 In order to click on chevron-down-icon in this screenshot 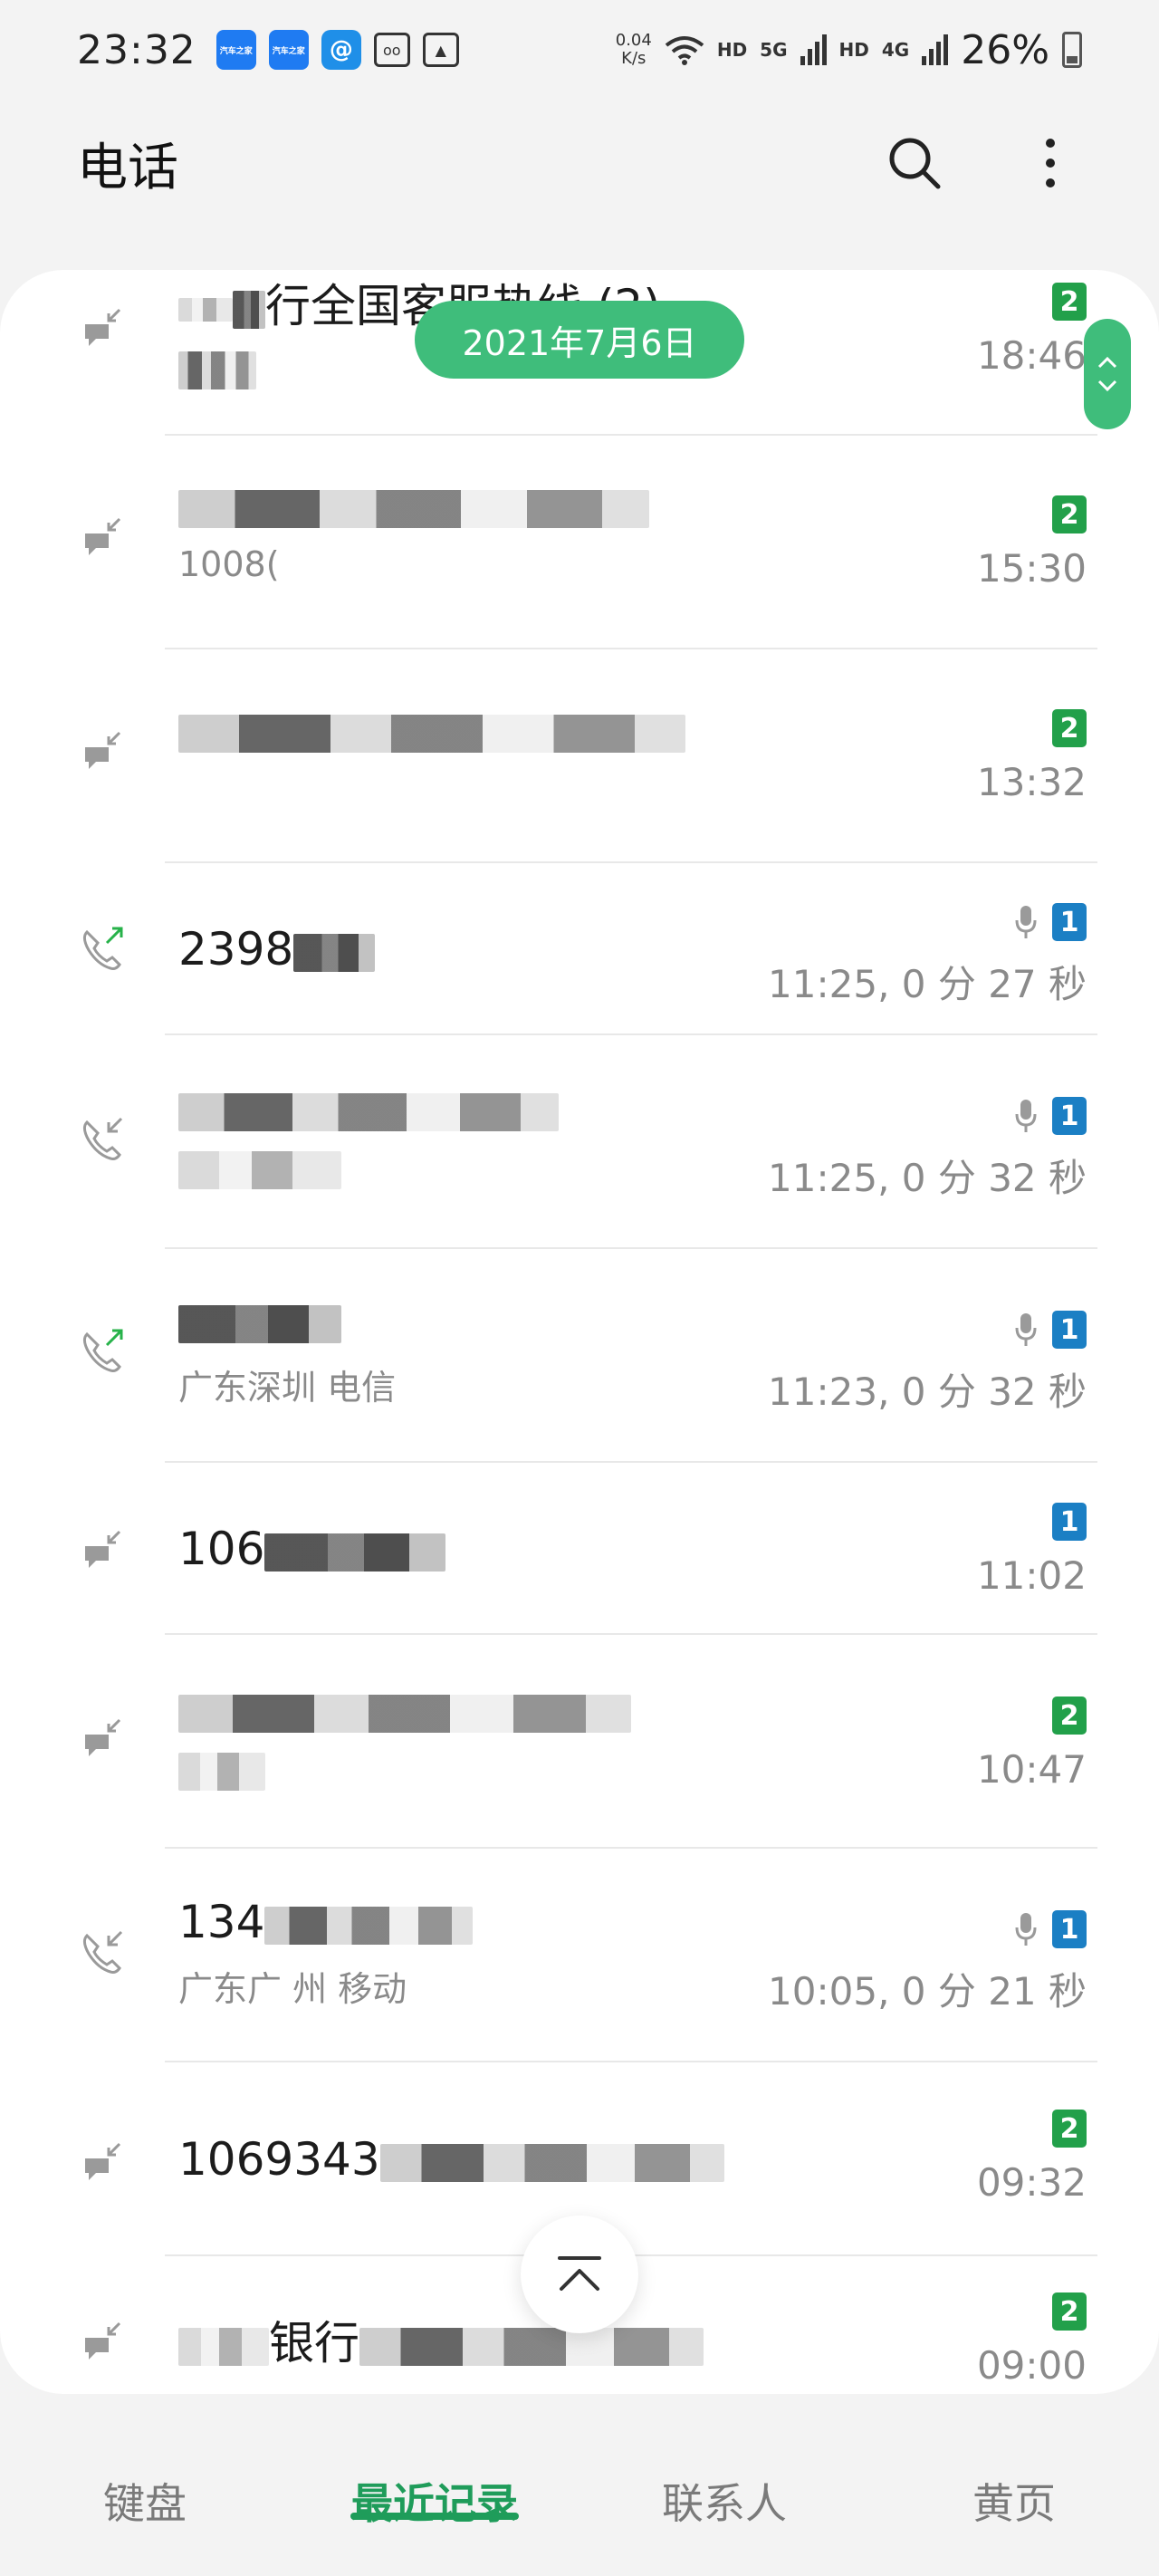, I will do `click(1107, 386)`.